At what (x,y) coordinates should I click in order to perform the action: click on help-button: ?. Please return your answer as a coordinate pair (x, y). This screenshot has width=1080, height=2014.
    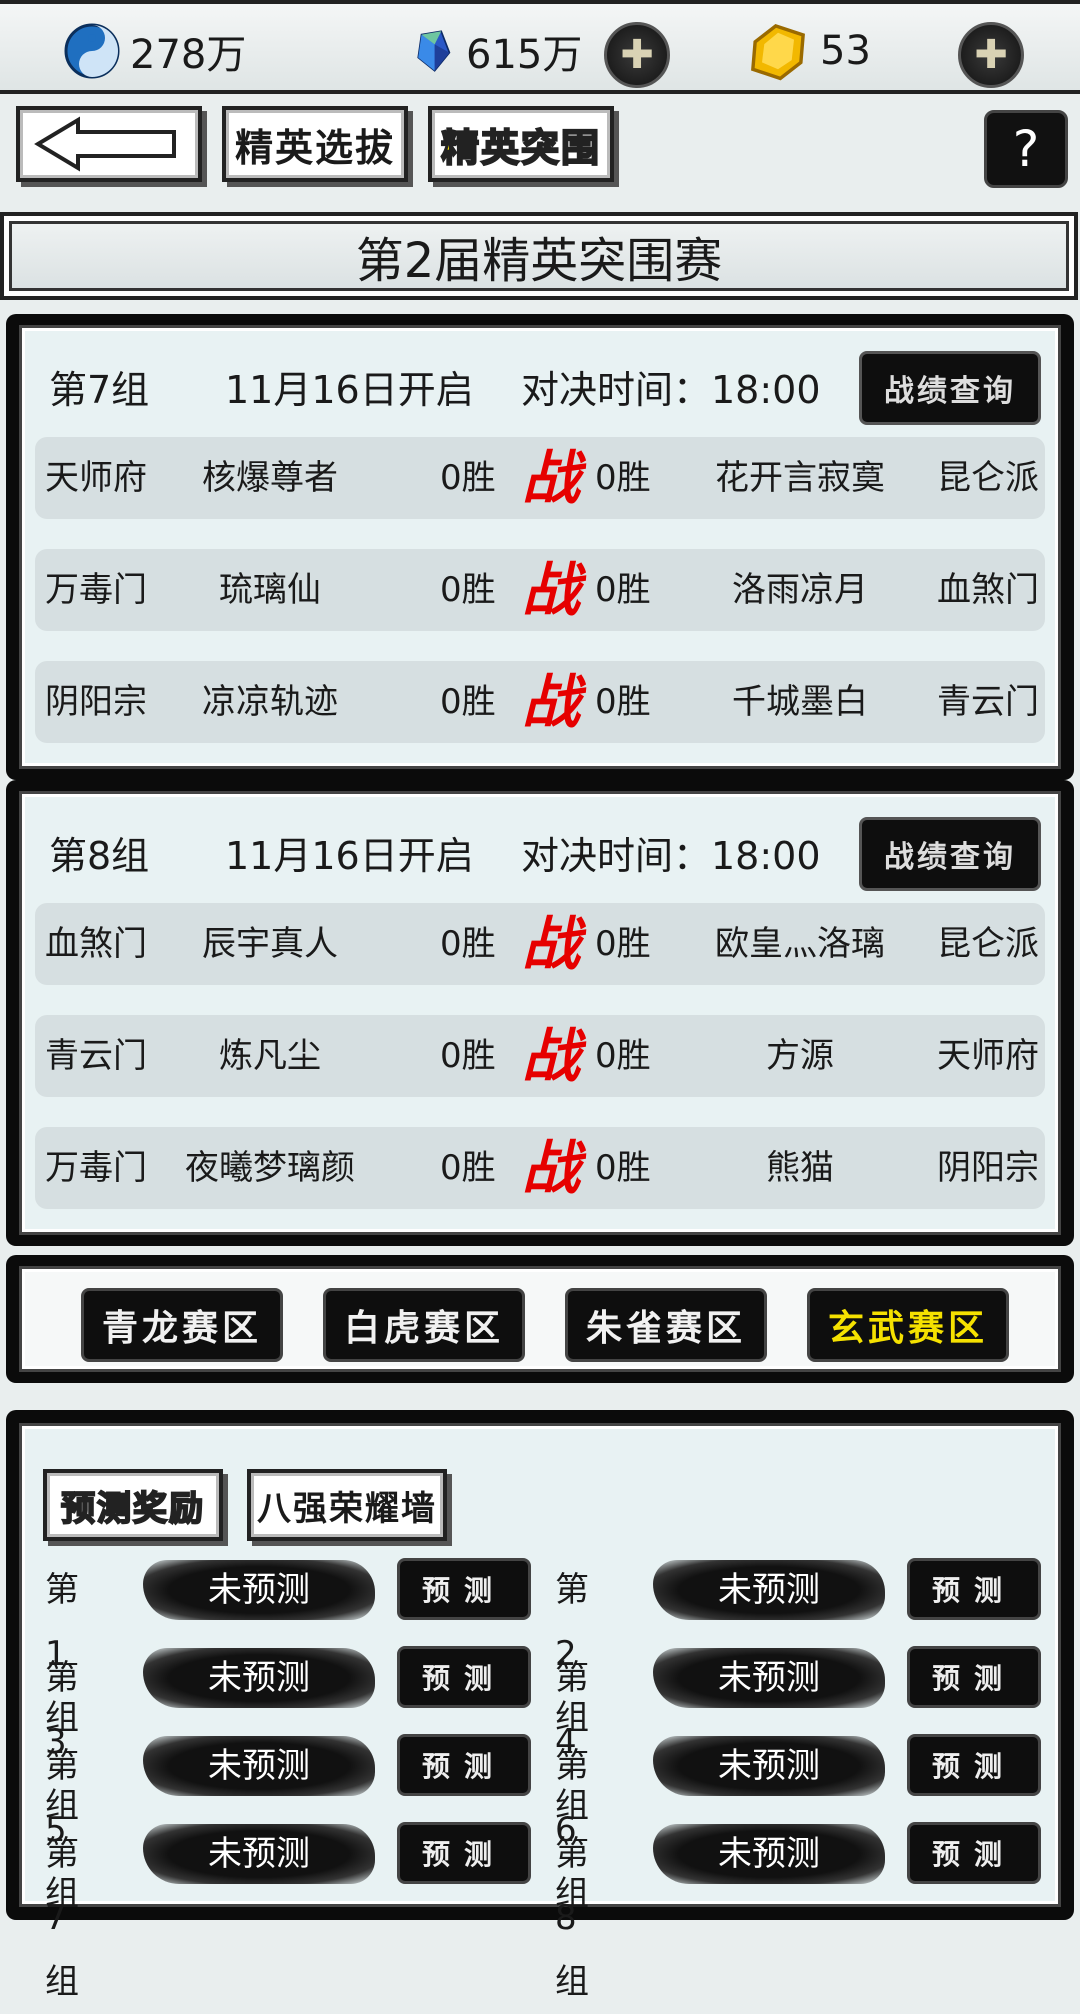
    Looking at the image, I should click on (1026, 149).